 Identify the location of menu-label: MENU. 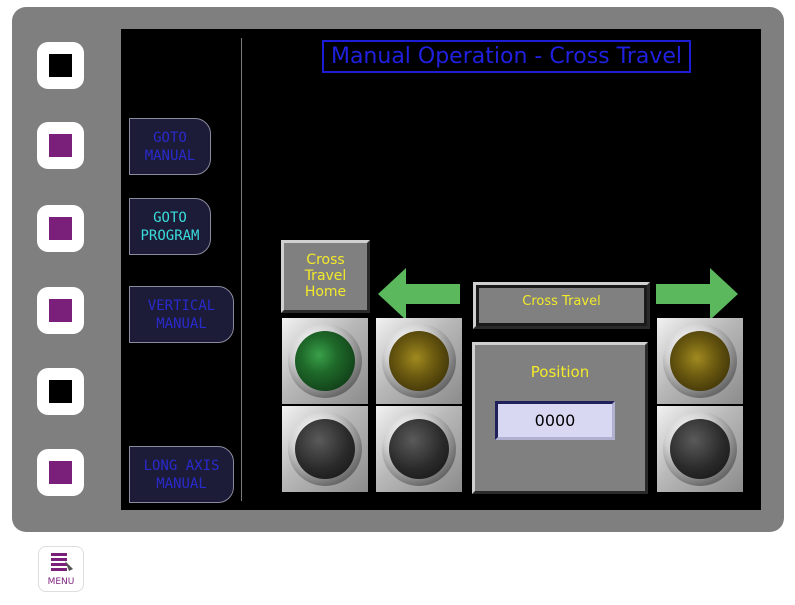
(61, 582).